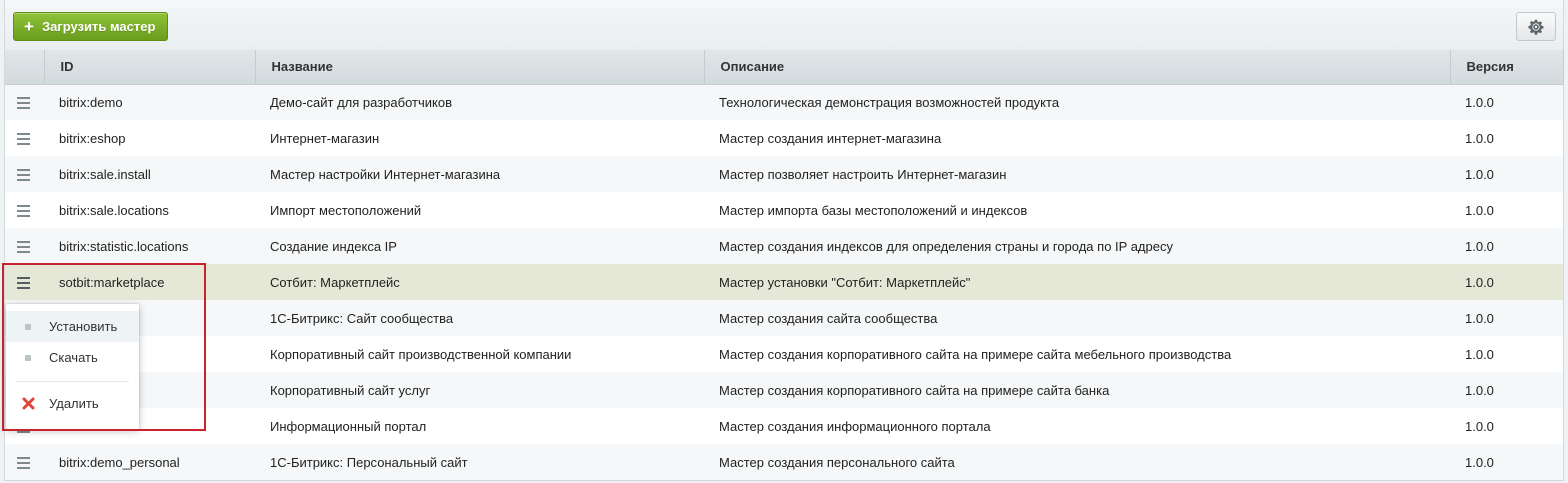  What do you see at coordinates (1077, 318) in the screenshot?
I see `cell-description: Мастер создания сайта сообщества` at bounding box center [1077, 318].